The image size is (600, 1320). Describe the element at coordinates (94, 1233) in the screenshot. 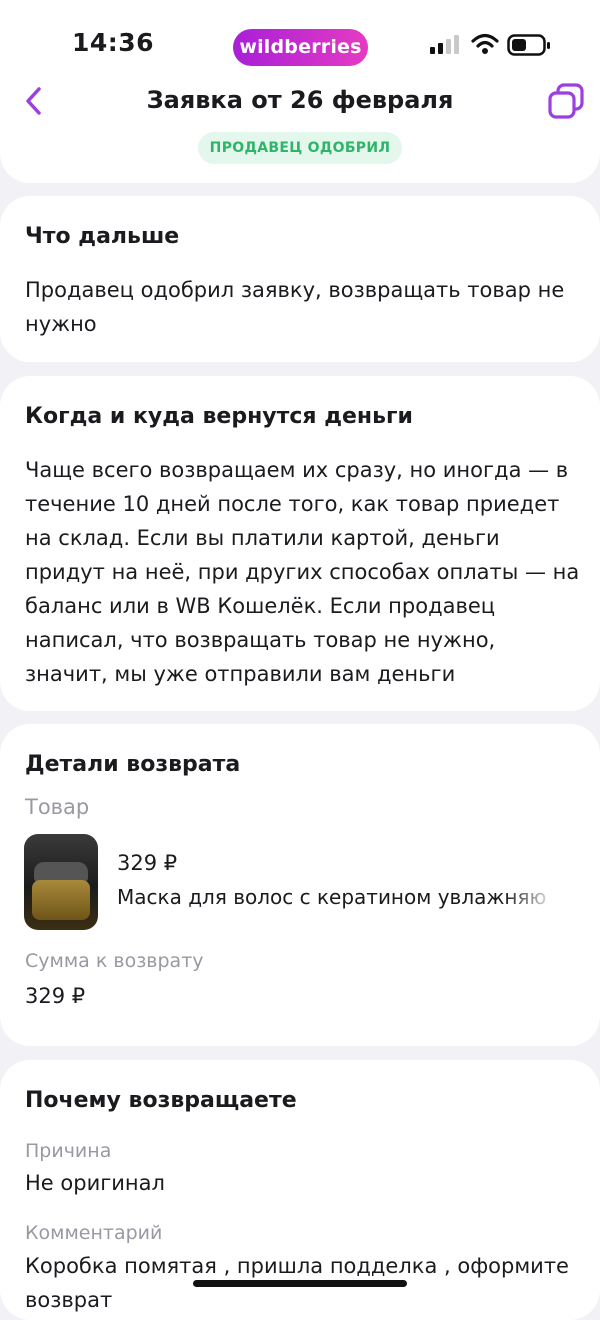

I see `comment-label: Комментарий` at that location.